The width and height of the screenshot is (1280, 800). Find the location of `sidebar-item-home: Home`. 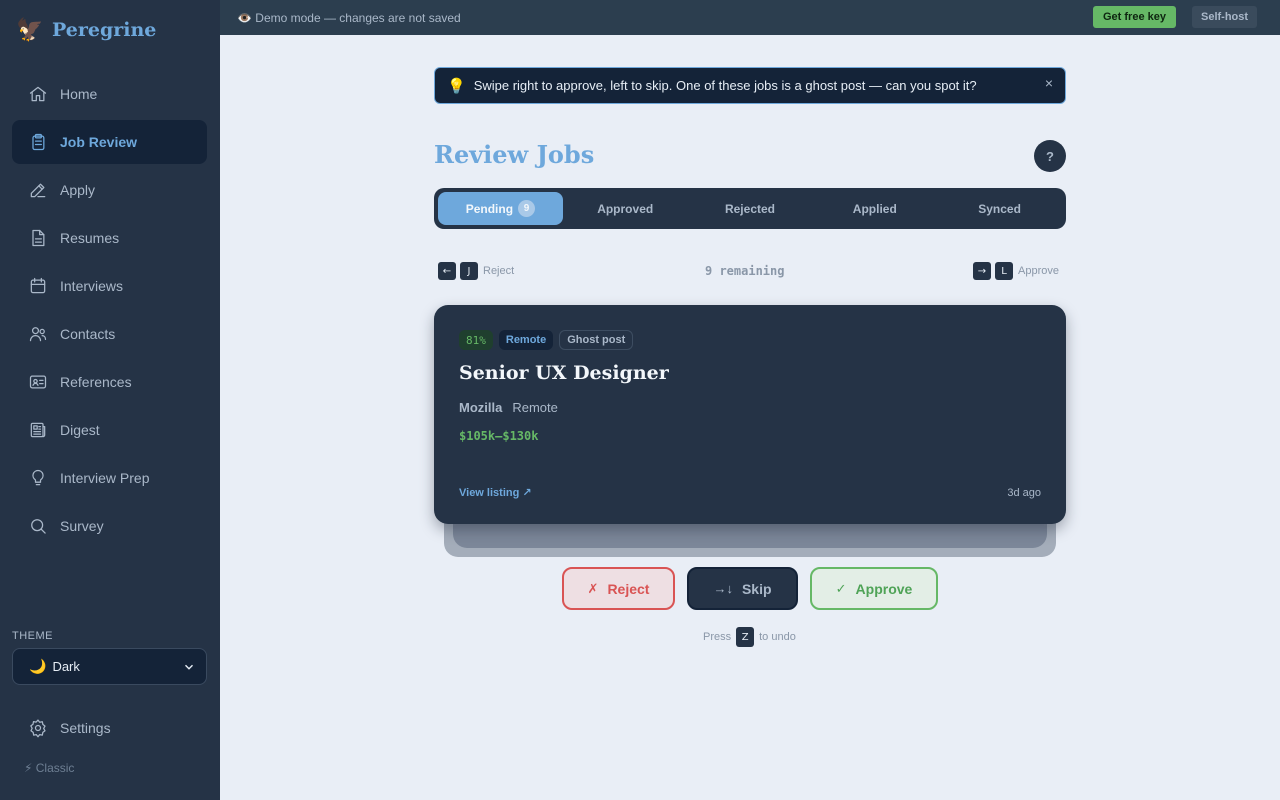

sidebar-item-home: Home is located at coordinates (109, 94).